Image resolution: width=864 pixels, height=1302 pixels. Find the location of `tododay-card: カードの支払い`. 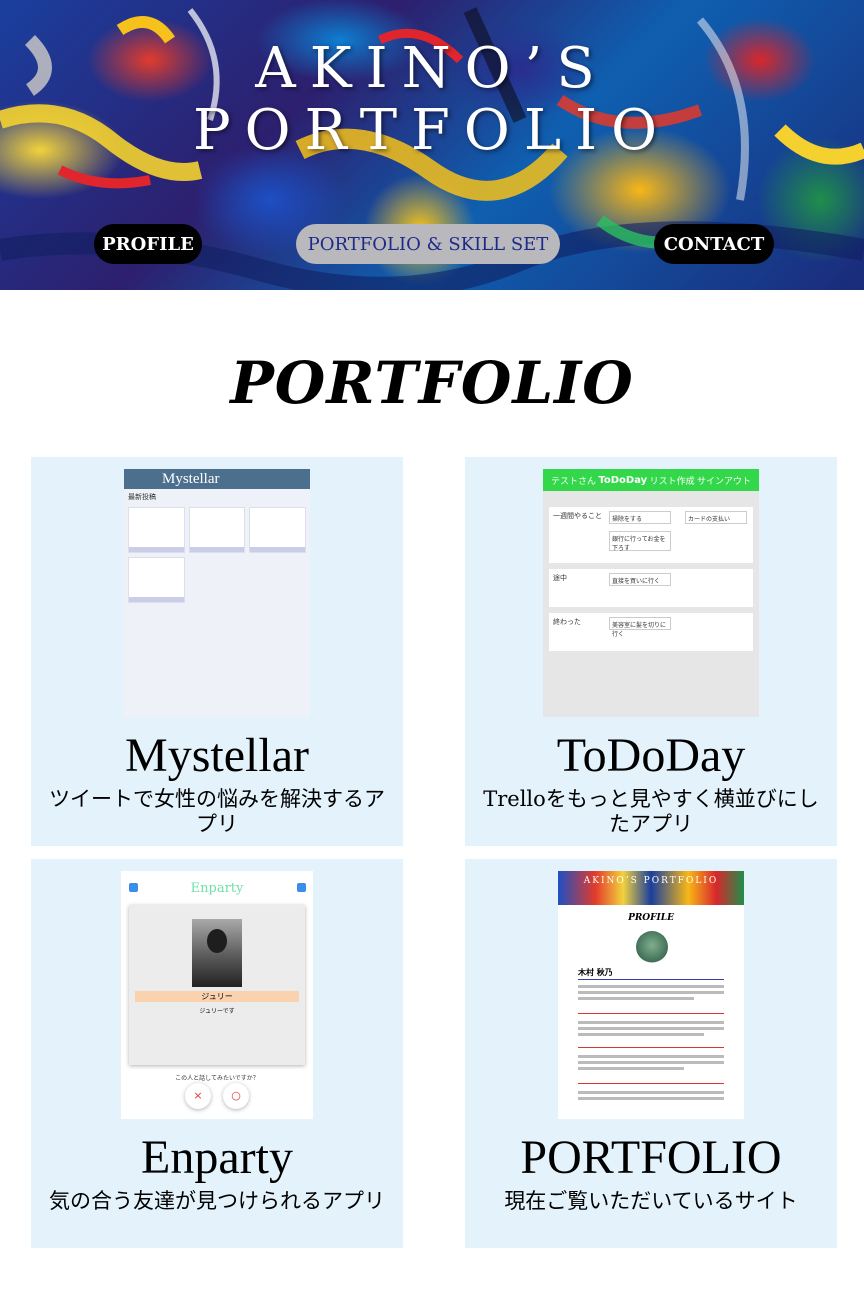

tododay-card: カードの支払い is located at coordinates (716, 517).